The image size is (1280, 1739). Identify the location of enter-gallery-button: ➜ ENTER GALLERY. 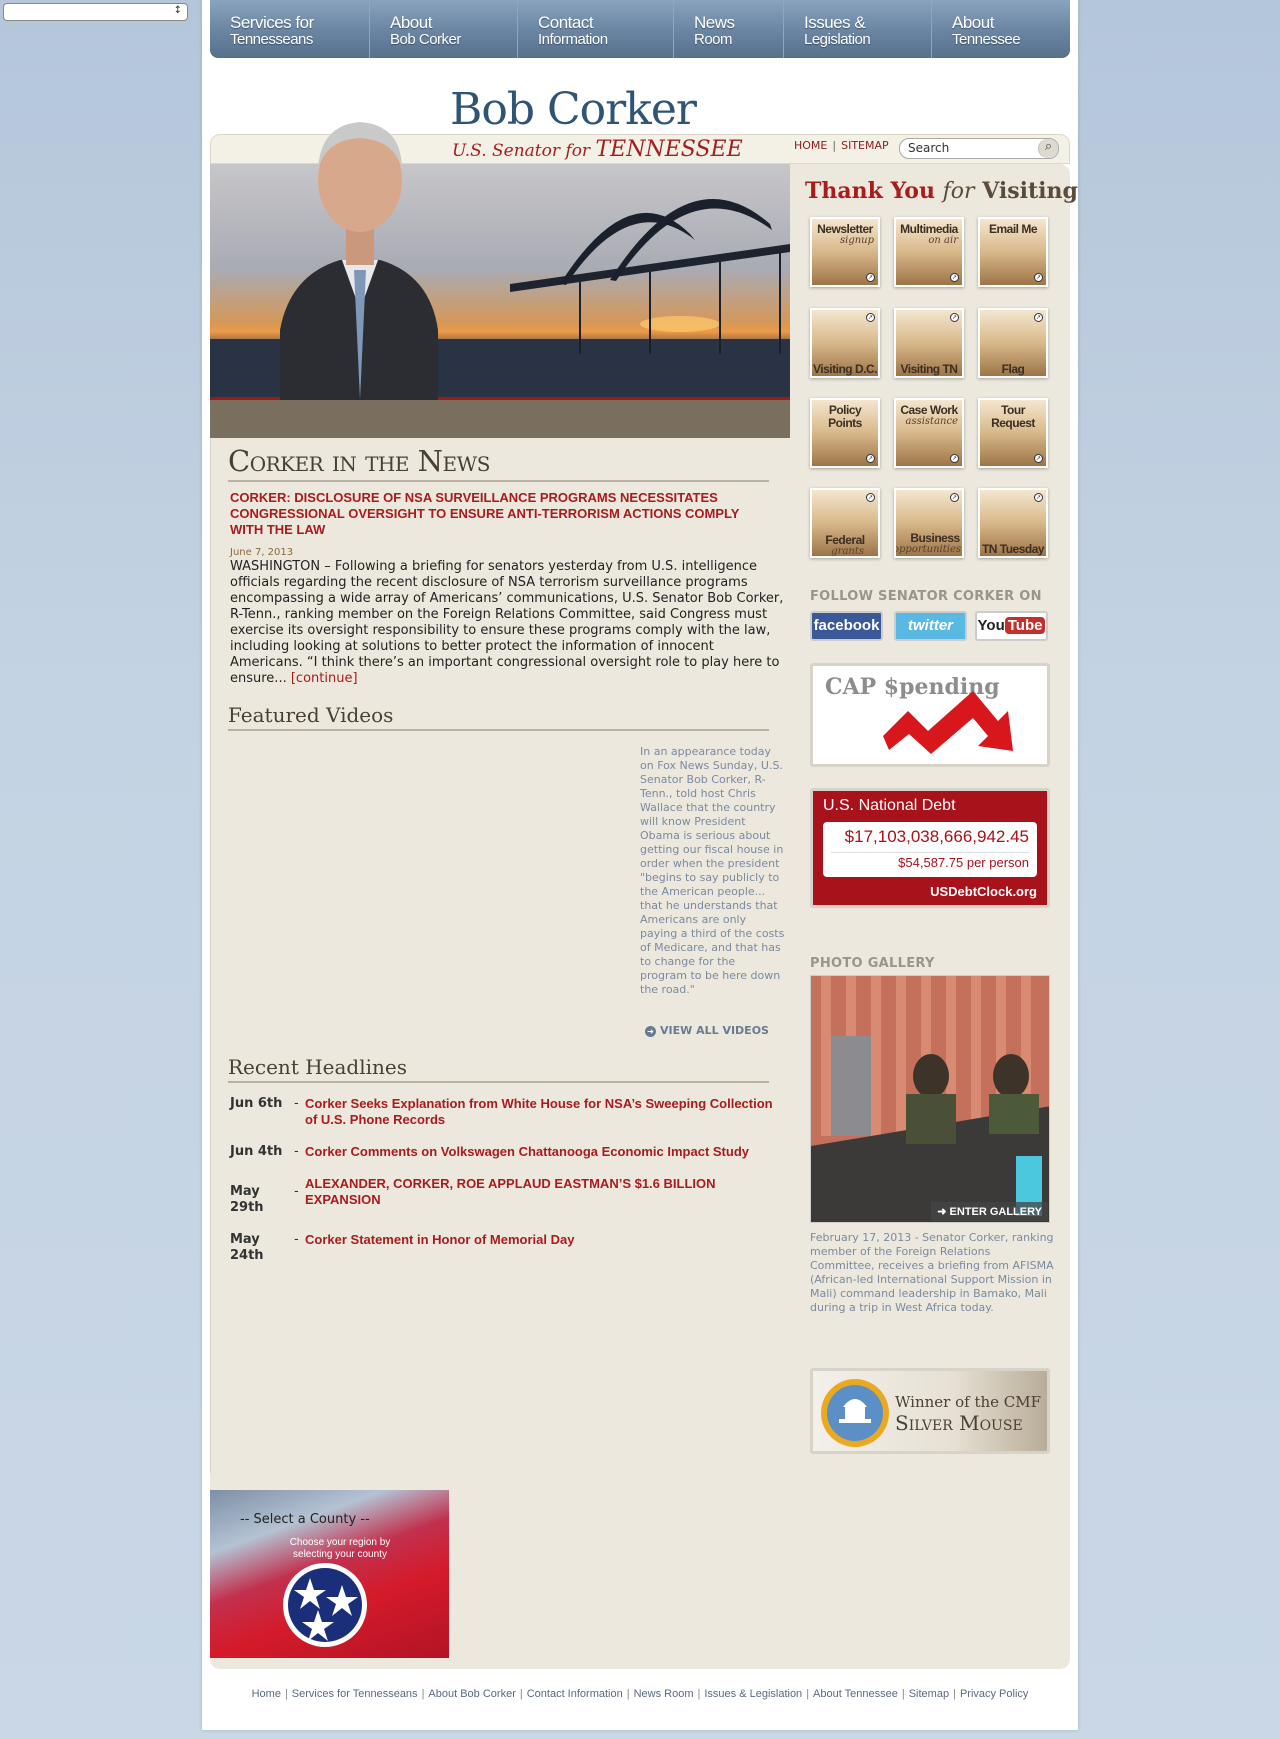
(989, 1211).